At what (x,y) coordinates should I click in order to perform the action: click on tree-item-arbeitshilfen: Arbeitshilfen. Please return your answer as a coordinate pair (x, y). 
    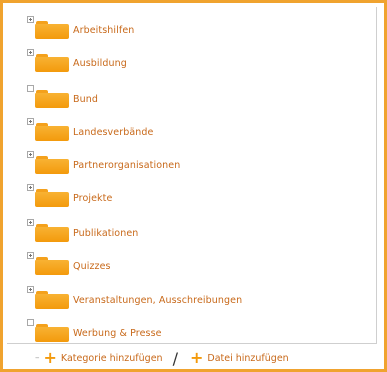
    Looking at the image, I should click on (80, 29).